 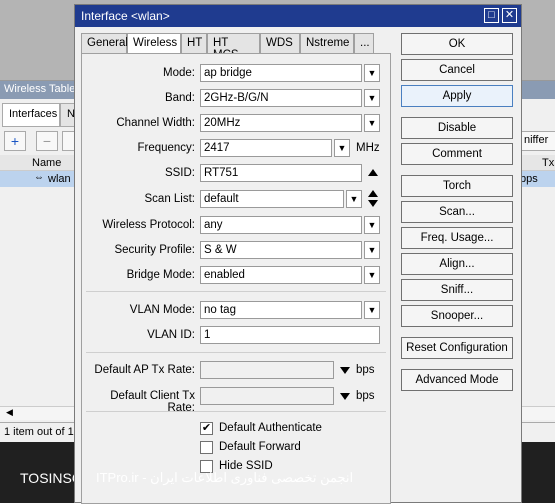 What do you see at coordinates (280, 43) in the screenshot?
I see `tab-wds: WDS` at bounding box center [280, 43].